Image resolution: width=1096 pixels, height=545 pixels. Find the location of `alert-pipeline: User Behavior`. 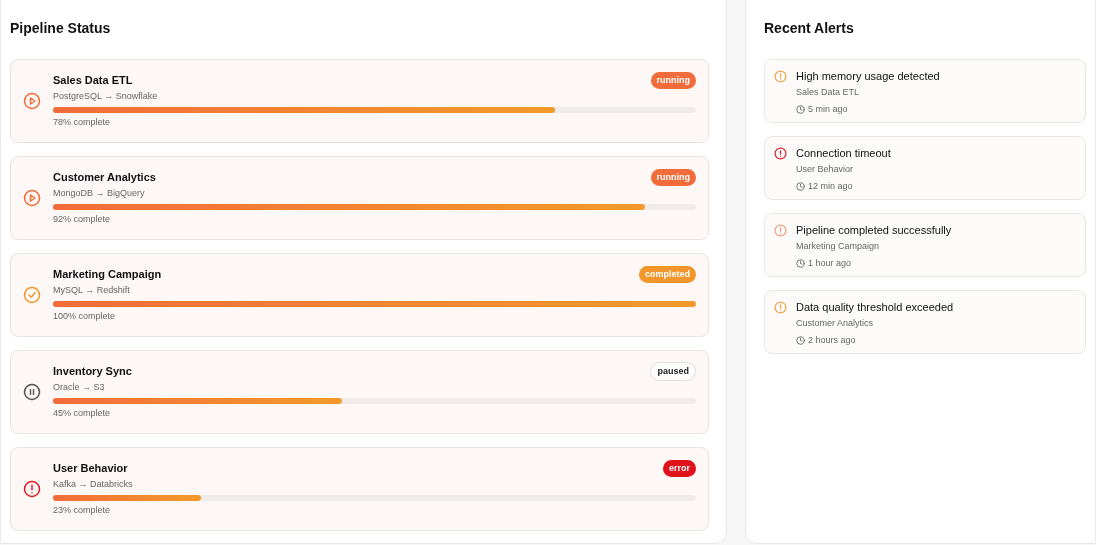

alert-pipeline: User Behavior is located at coordinates (825, 169).